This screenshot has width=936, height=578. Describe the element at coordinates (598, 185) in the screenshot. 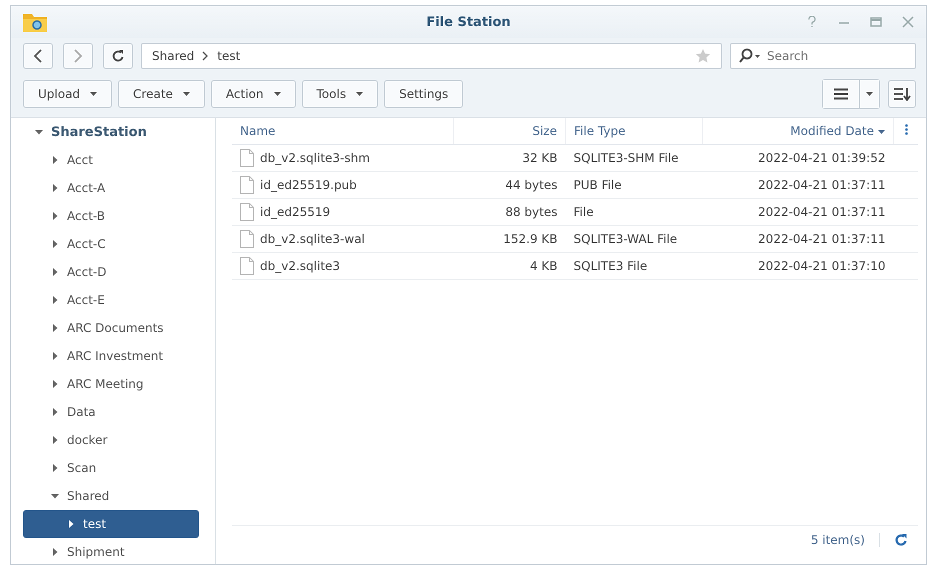

I see `file-type: PUB File` at that location.